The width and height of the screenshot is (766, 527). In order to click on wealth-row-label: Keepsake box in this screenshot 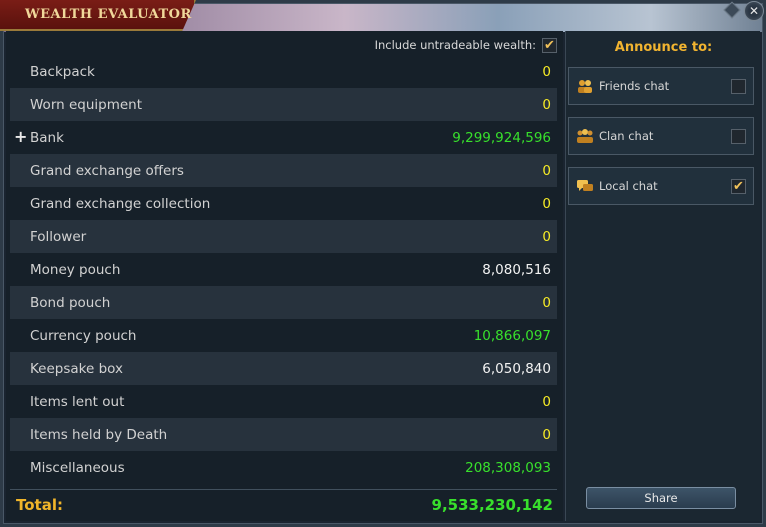, I will do `click(77, 368)`.